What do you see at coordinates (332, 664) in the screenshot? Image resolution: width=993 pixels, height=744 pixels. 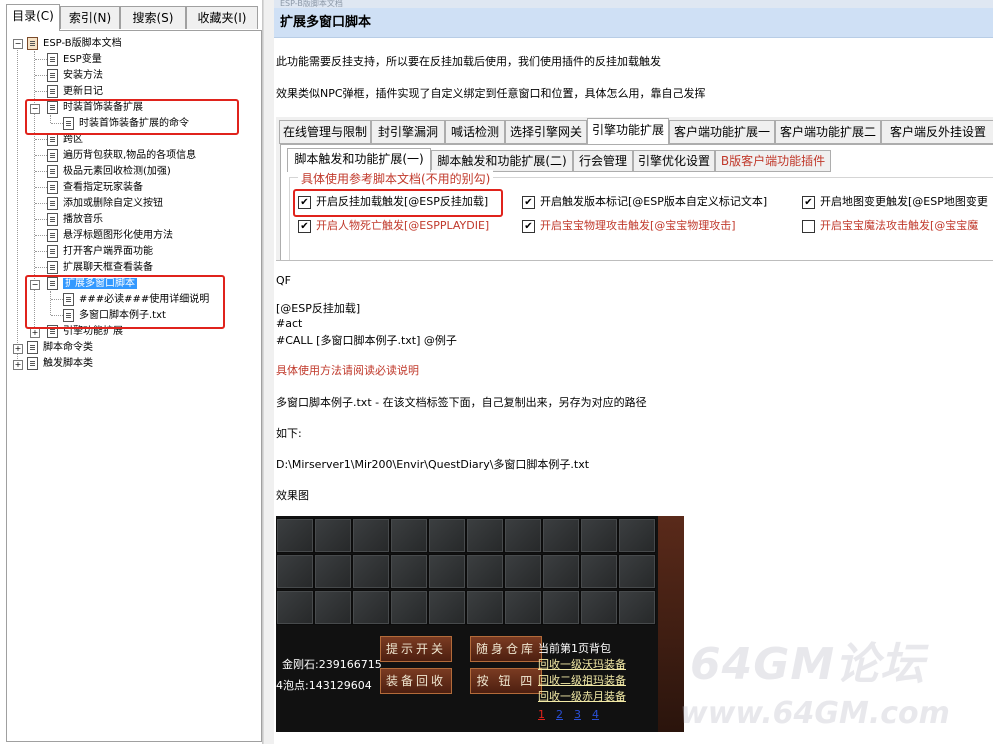 I see `diamond-counter: 金刚石:239166715` at bounding box center [332, 664].